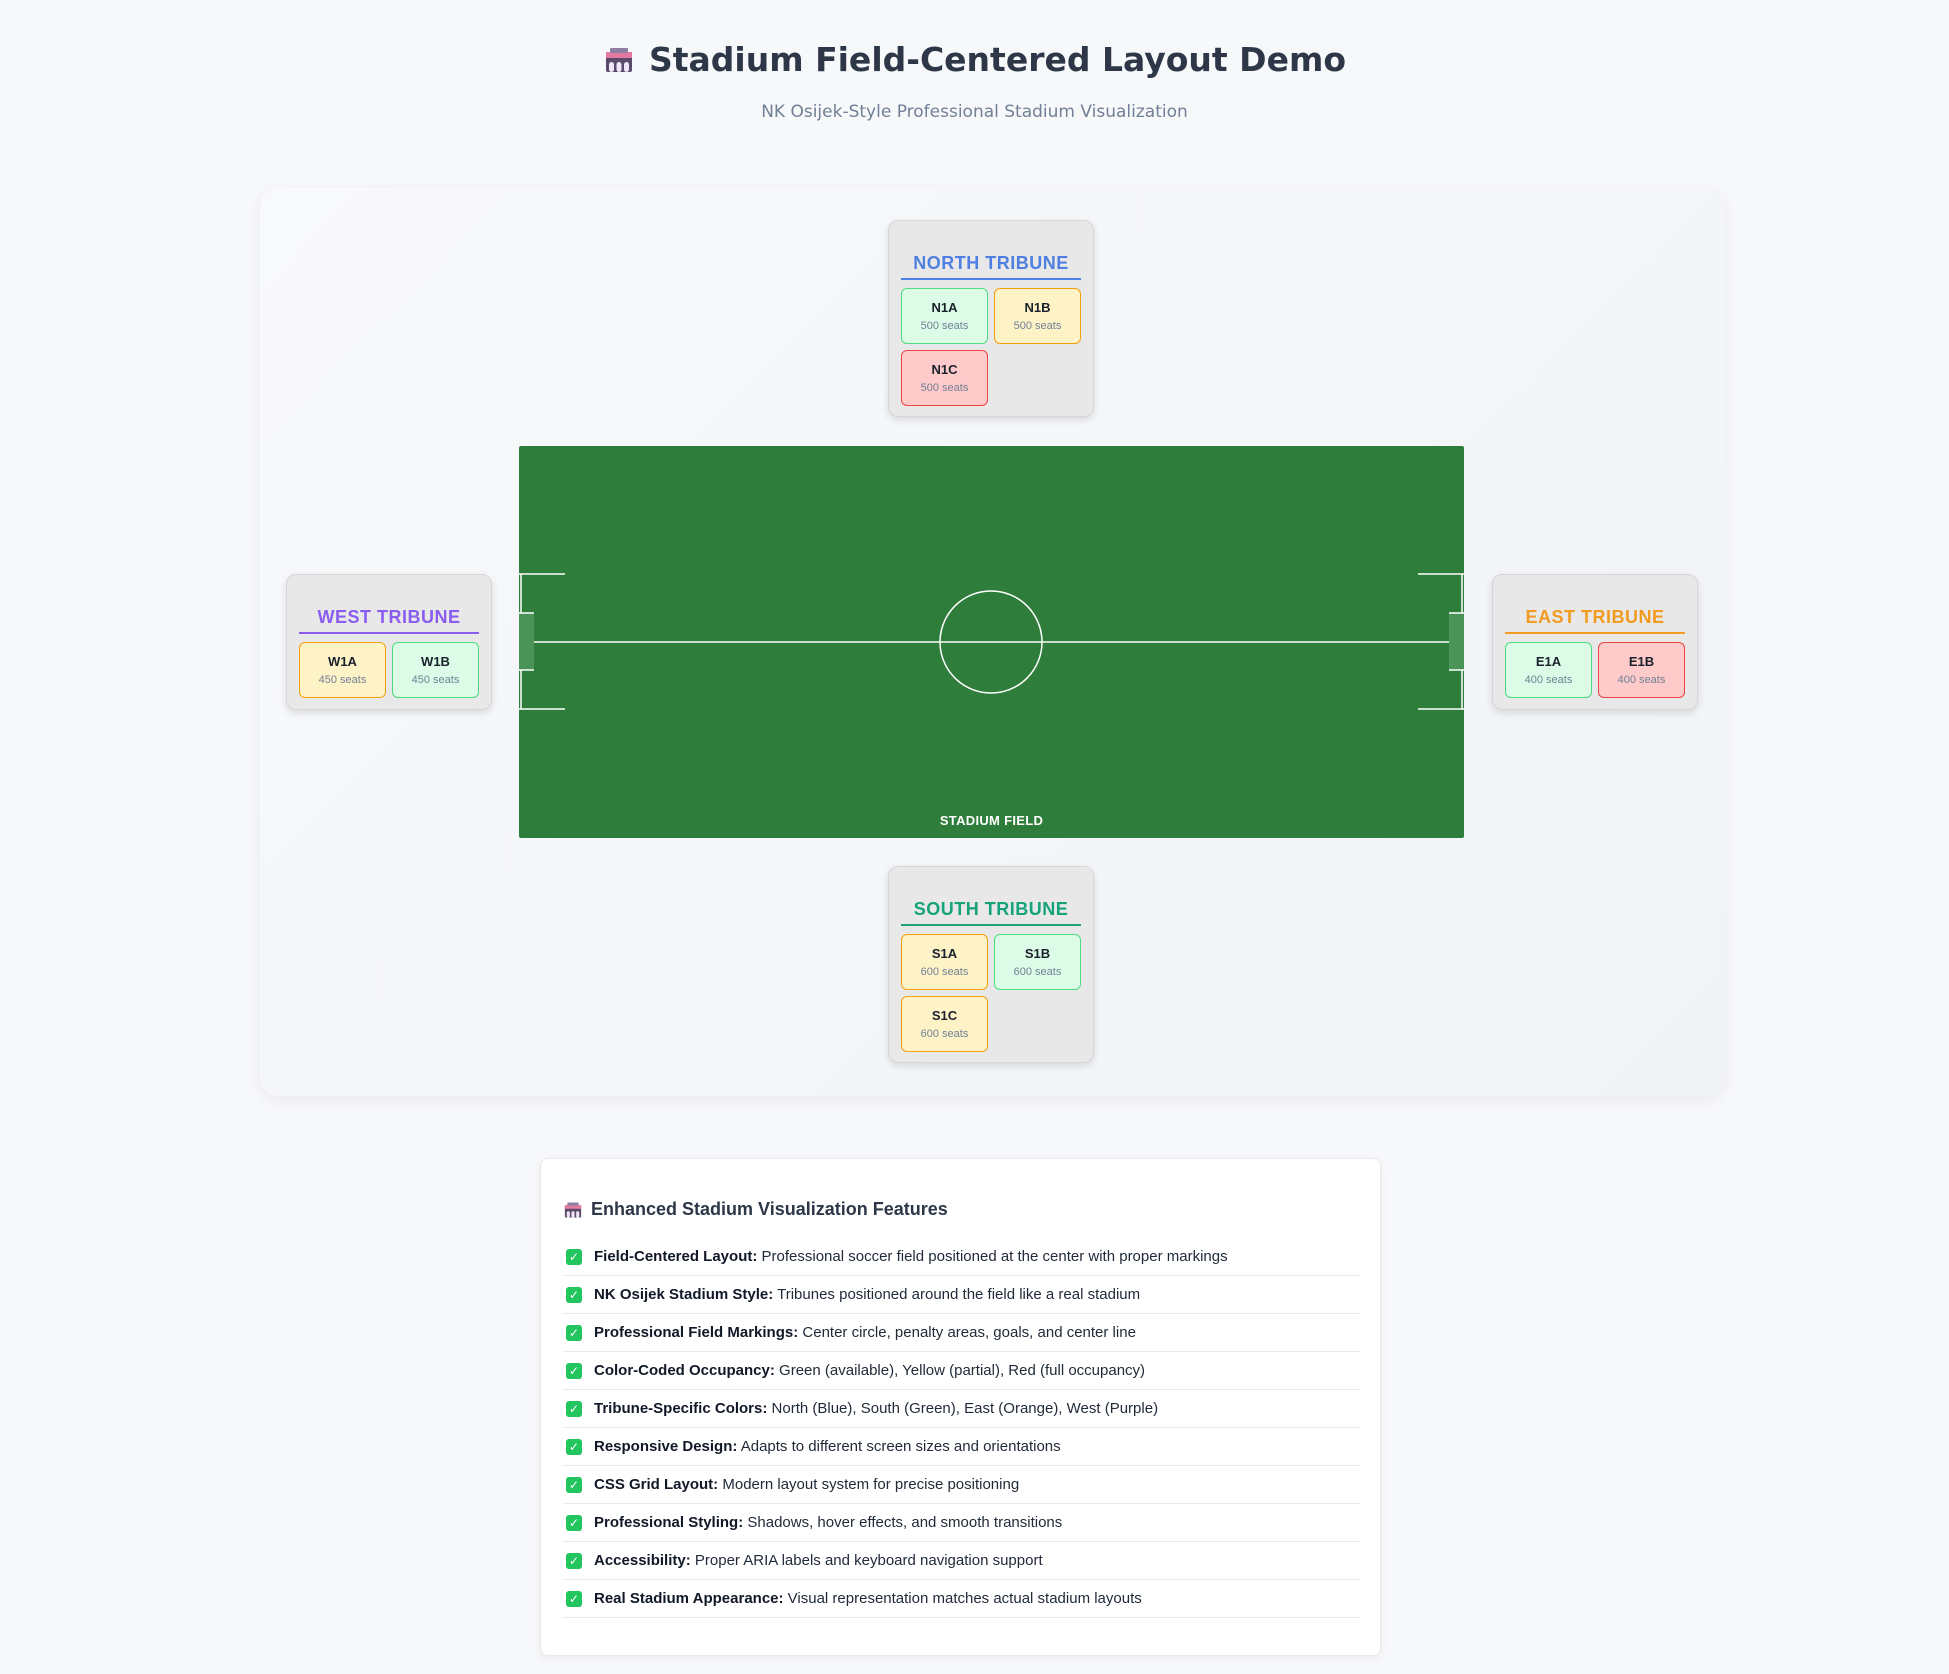 This screenshot has height=1674, width=1949. Describe the element at coordinates (676, 1256) in the screenshot. I see `feature-label: Field-Centered Layout:` at that location.